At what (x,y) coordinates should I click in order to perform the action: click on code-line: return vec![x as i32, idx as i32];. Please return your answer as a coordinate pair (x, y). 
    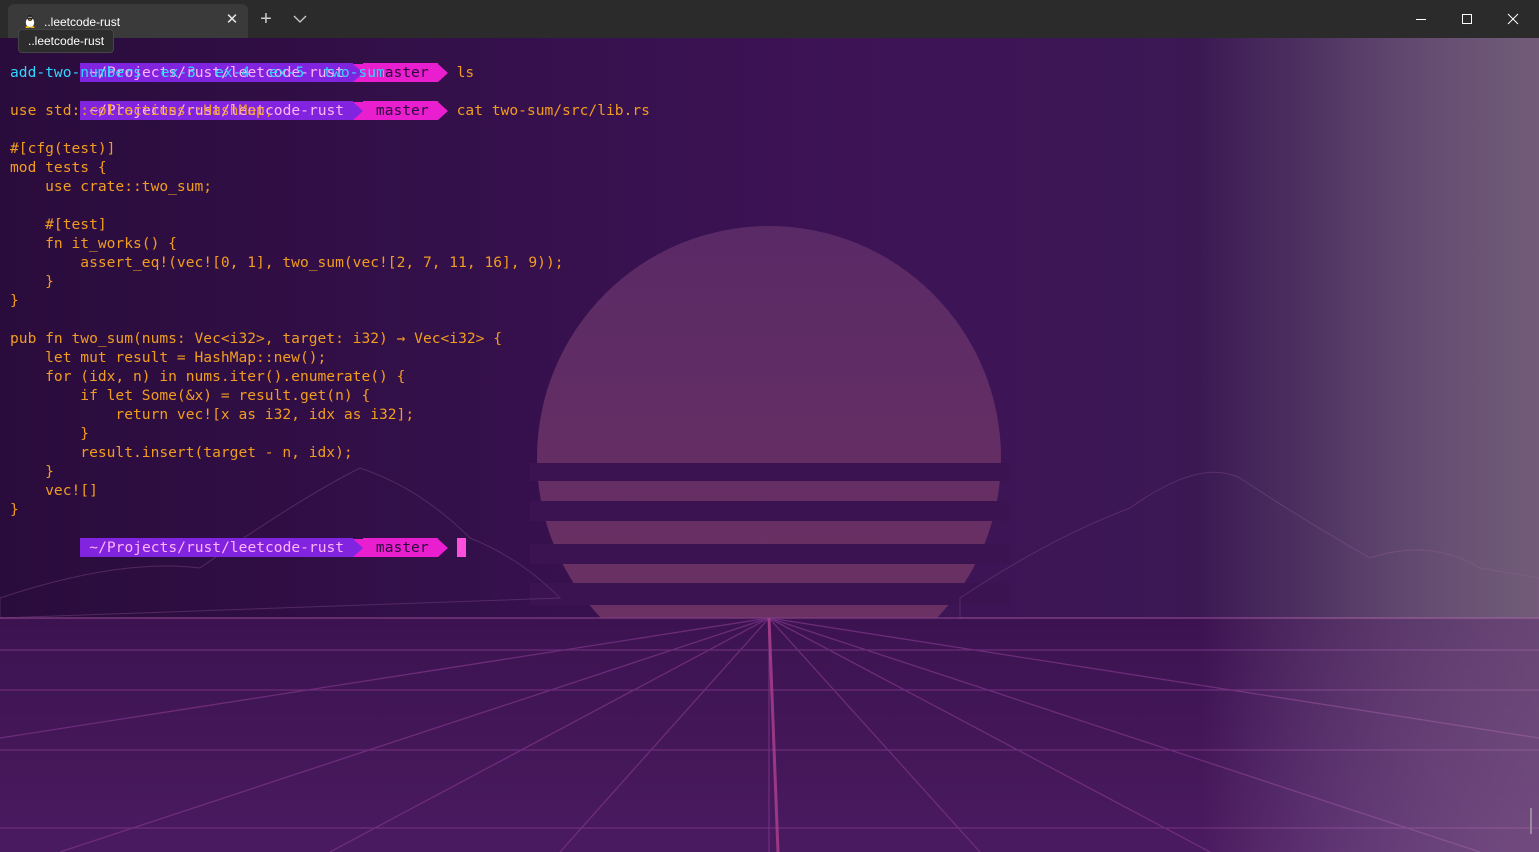
    Looking at the image, I should click on (212, 414).